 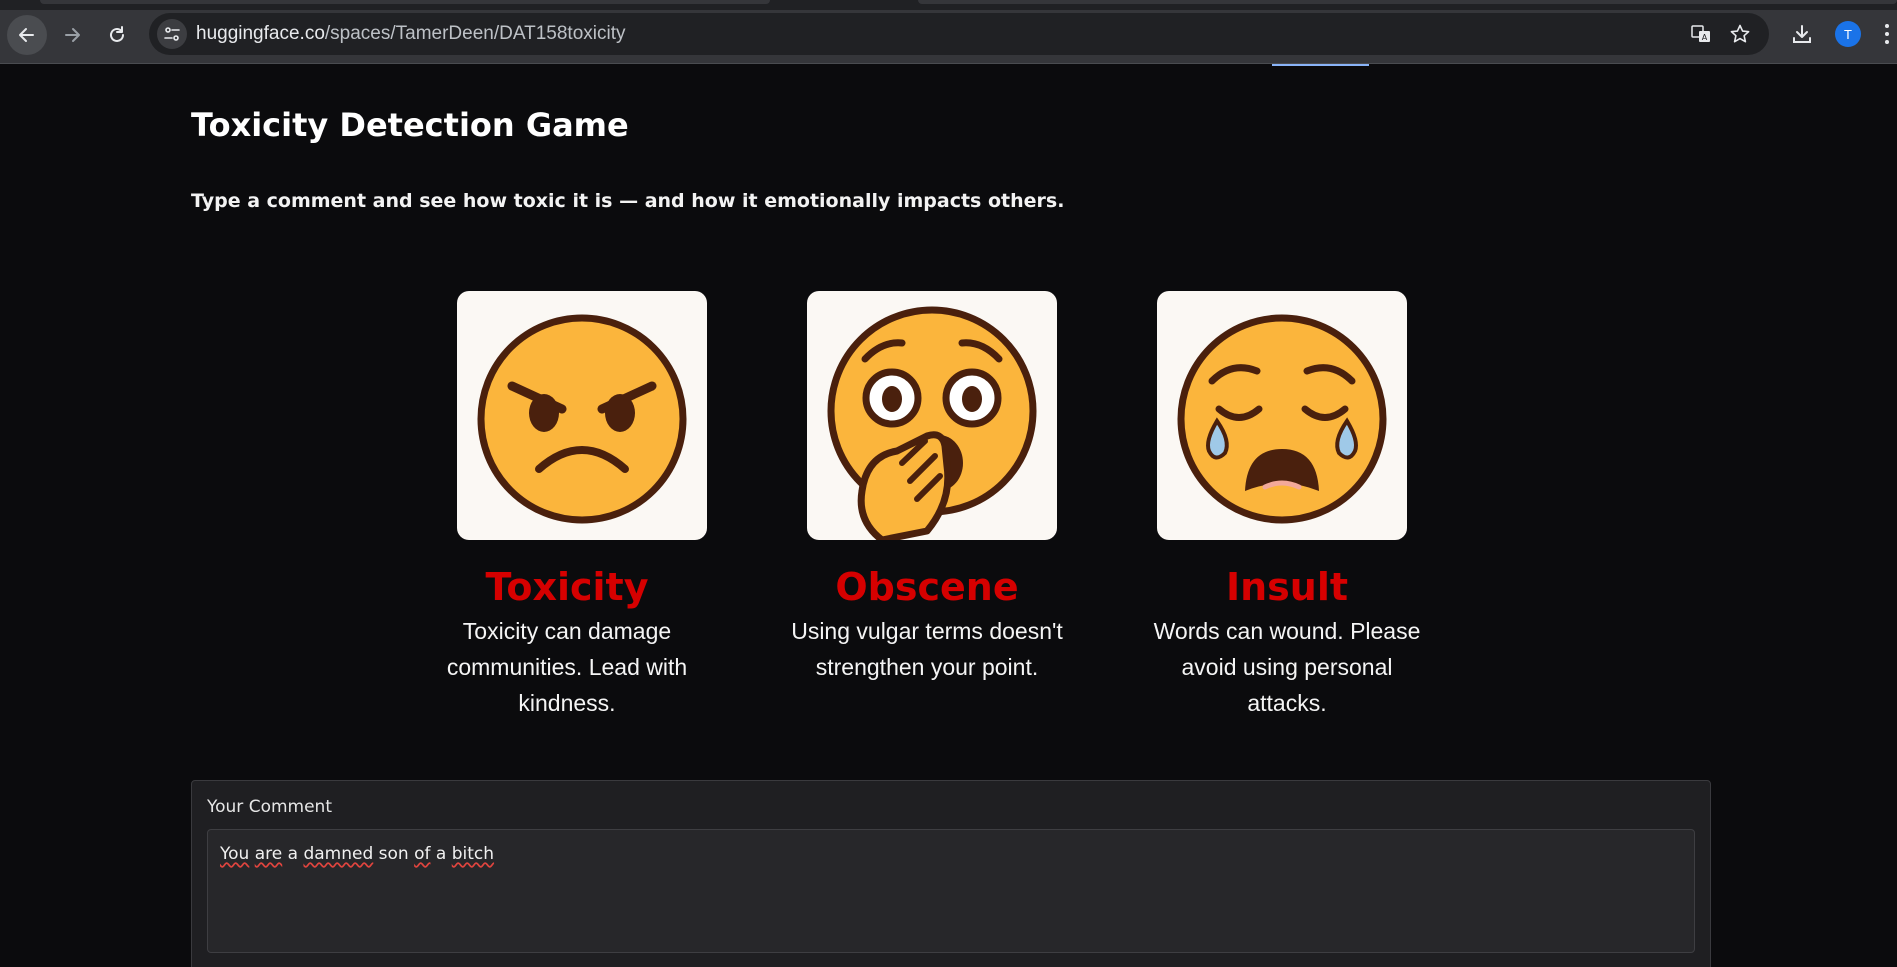 I want to click on browser-menu-icon, so click(x=1887, y=34).